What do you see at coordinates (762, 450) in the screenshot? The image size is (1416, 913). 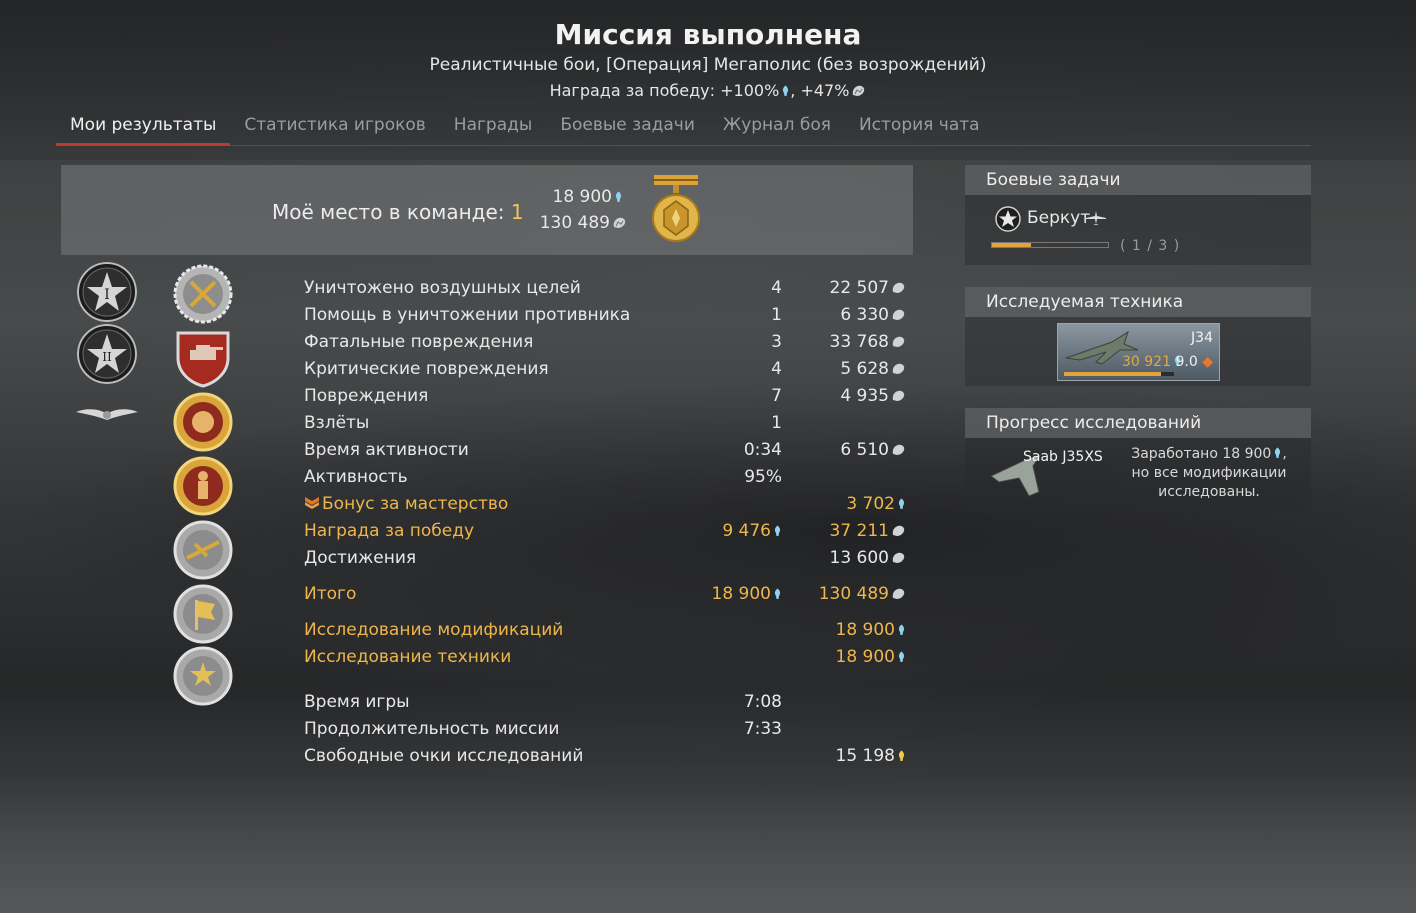 I see `stat-count: 0:34` at bounding box center [762, 450].